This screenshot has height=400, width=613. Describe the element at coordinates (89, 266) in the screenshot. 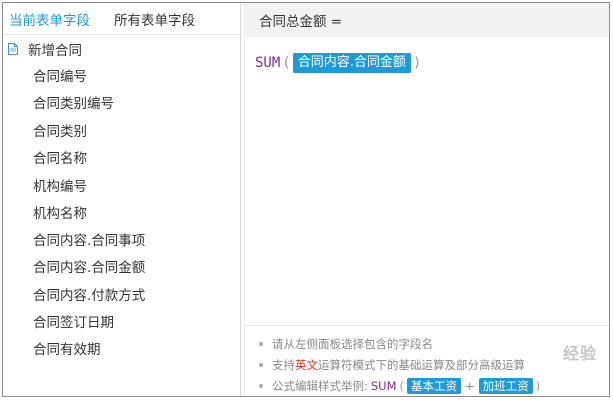

I see `field-item-content-amount: 合同内容.合同金额` at that location.